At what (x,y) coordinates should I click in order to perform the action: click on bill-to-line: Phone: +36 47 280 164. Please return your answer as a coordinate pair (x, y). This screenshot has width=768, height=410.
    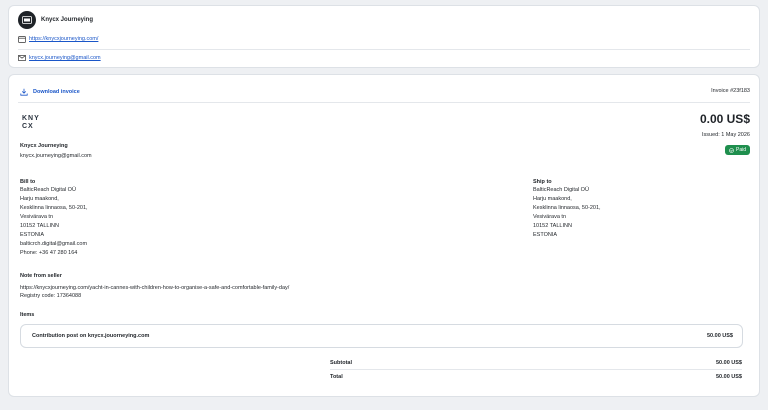
    Looking at the image, I should click on (49, 253).